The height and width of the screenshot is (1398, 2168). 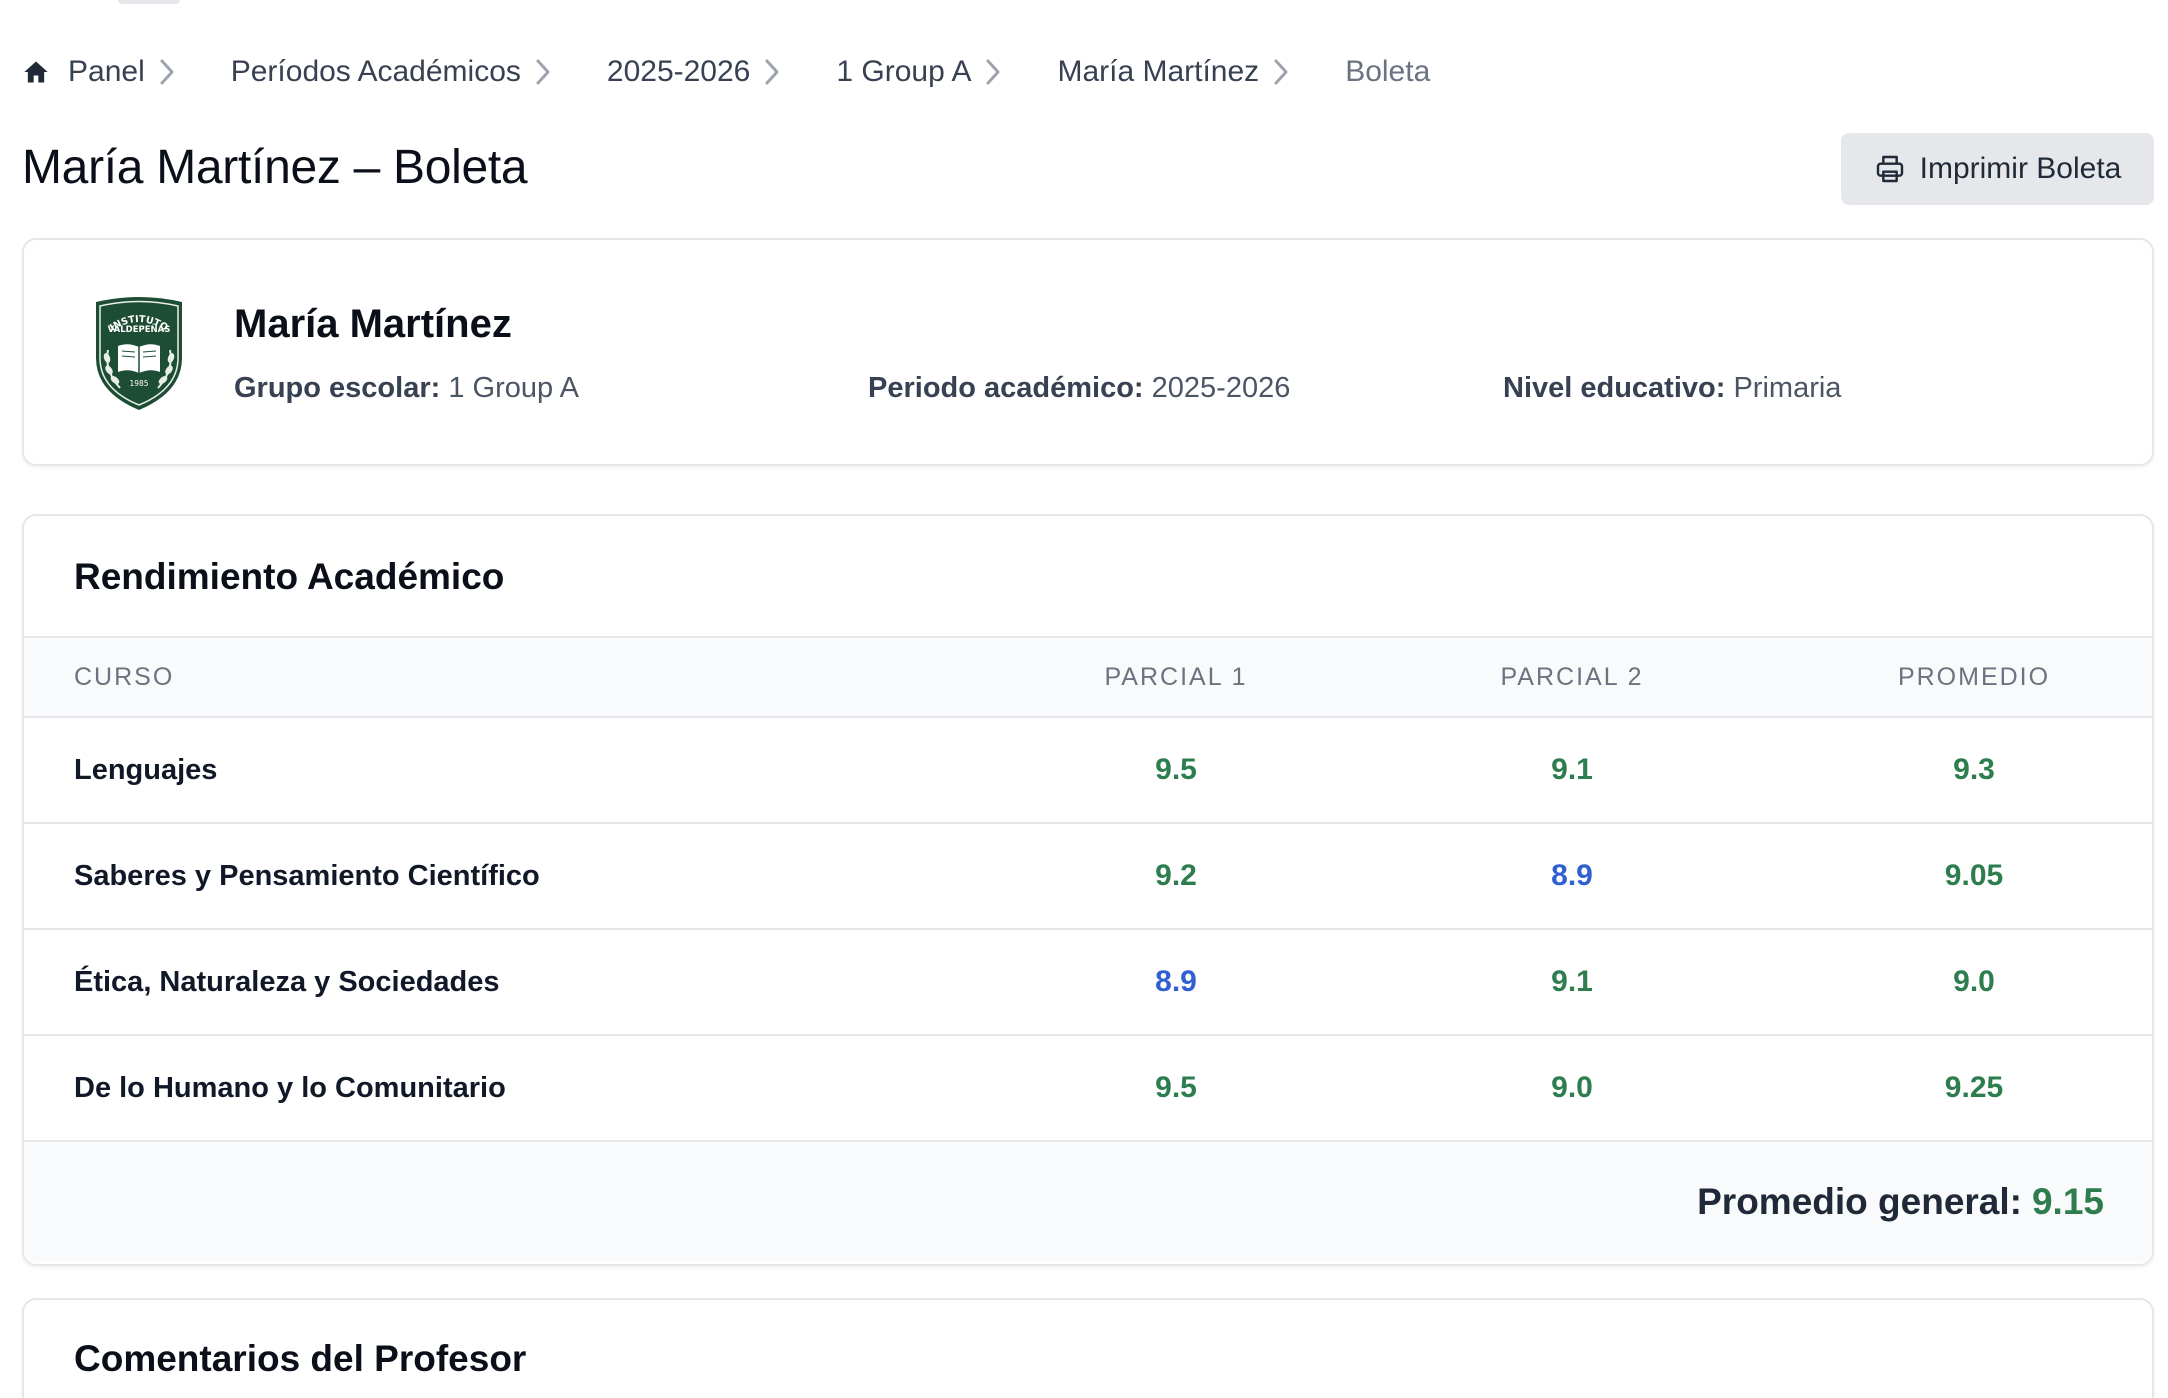 I want to click on school-group-value: 1 Group A, so click(x=513, y=388).